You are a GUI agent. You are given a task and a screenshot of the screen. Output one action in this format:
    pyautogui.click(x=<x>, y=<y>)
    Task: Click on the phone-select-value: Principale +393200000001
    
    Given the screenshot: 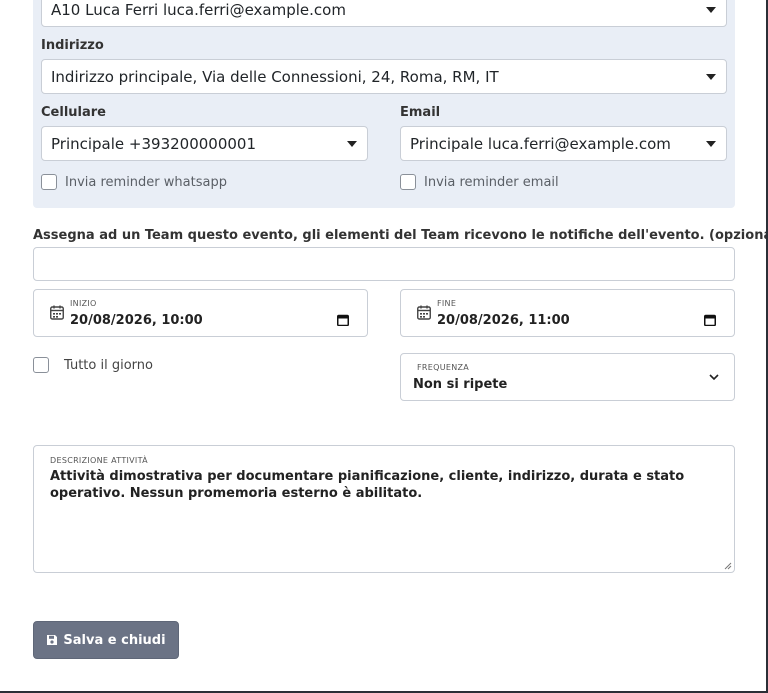 What is the action you would take?
    pyautogui.click(x=154, y=143)
    